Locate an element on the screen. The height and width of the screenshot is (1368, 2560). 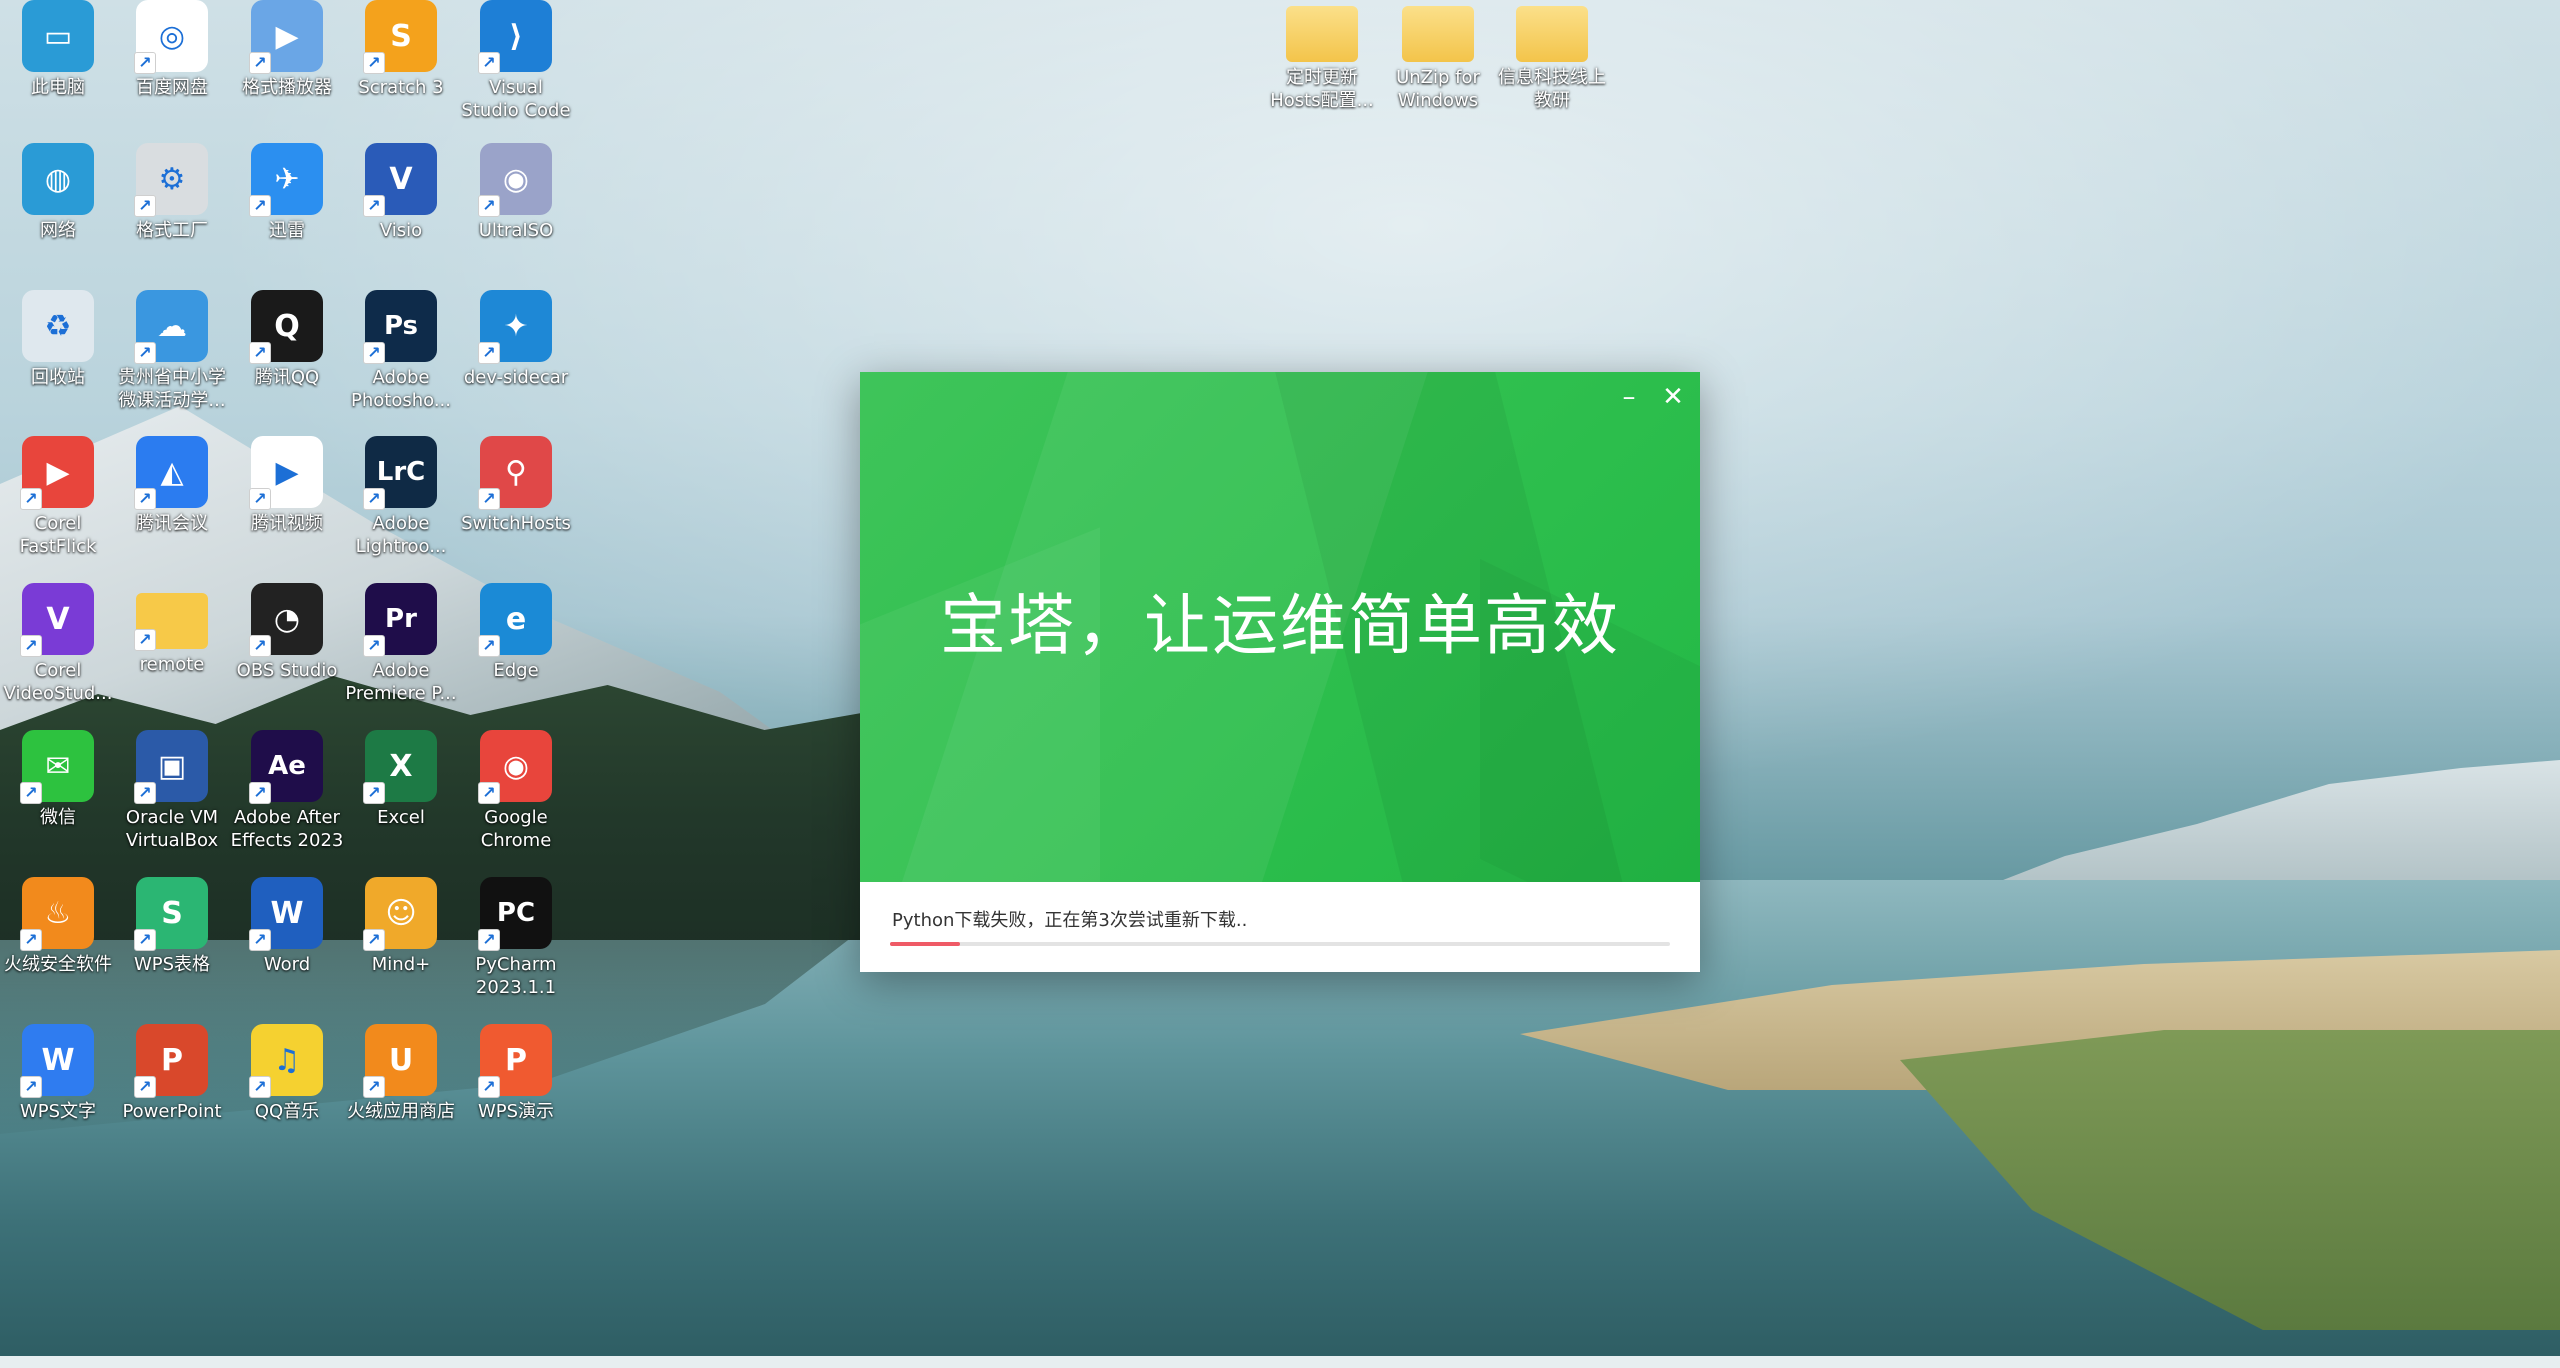
pc-icon: ▭ is located at coordinates (58, 36).